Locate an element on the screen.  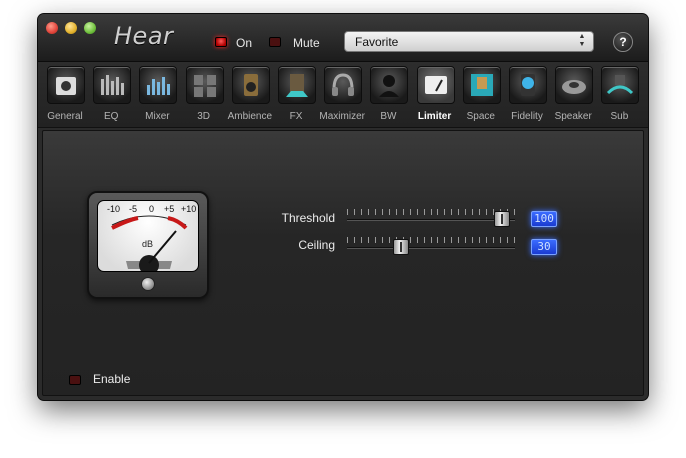
mute-label: Mute is located at coordinates (306, 43).